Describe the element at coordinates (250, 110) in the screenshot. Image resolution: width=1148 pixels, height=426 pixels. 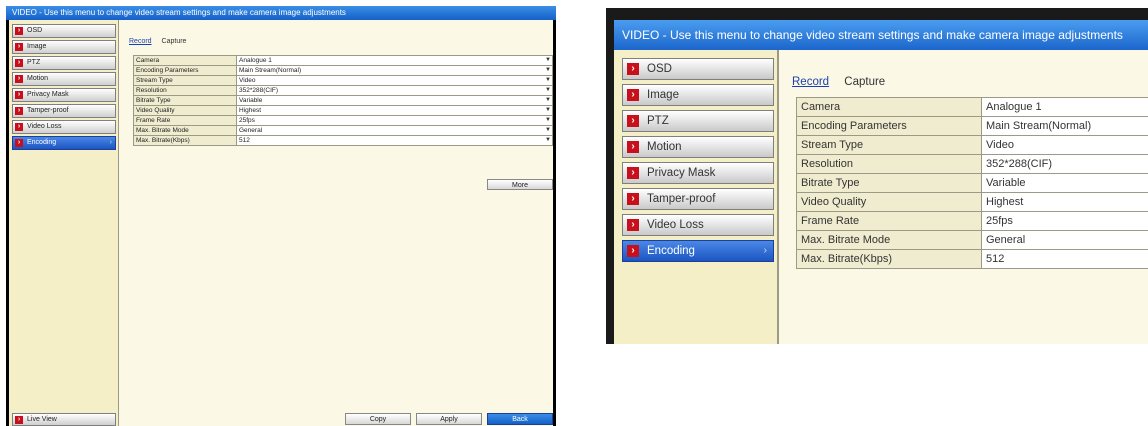
I see `setting-value: Highest` at that location.